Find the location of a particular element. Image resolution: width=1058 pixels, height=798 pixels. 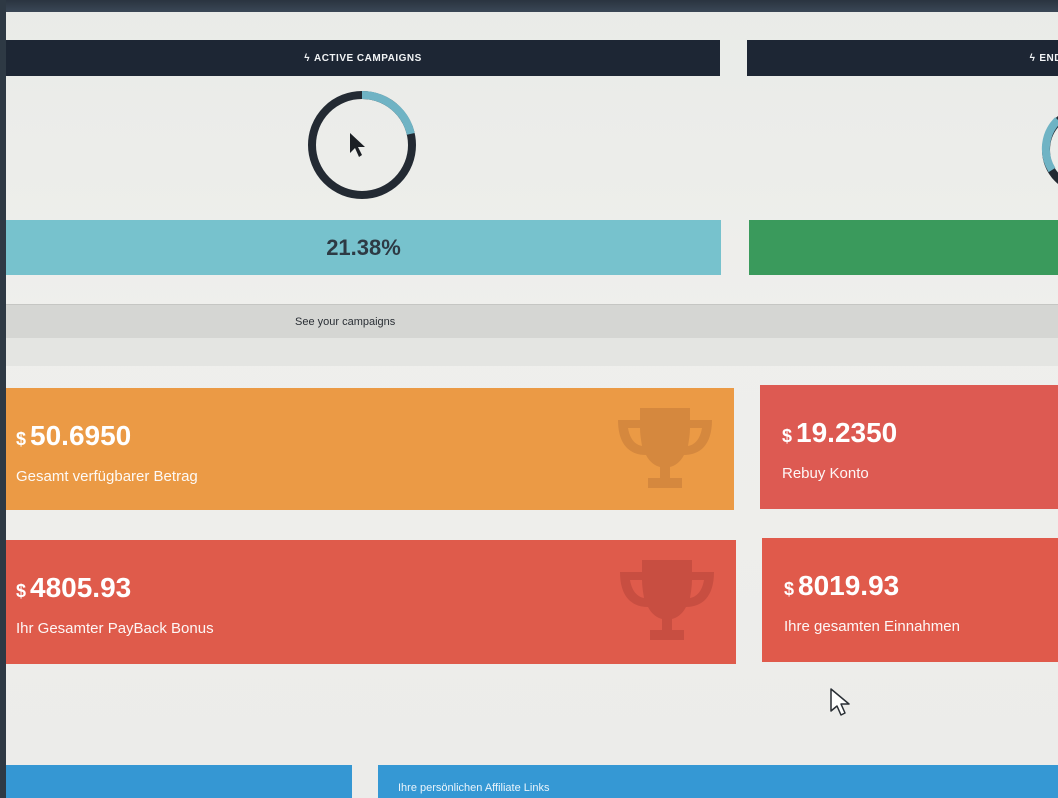

monitor-bezel-left is located at coordinates (3, 399).